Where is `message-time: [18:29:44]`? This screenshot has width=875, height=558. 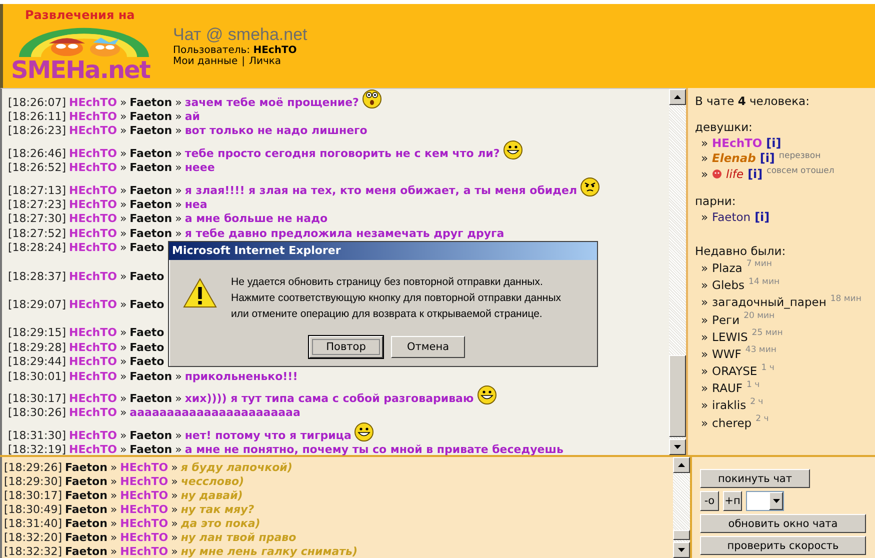
message-time: [18:29:44] is located at coordinates (37, 361).